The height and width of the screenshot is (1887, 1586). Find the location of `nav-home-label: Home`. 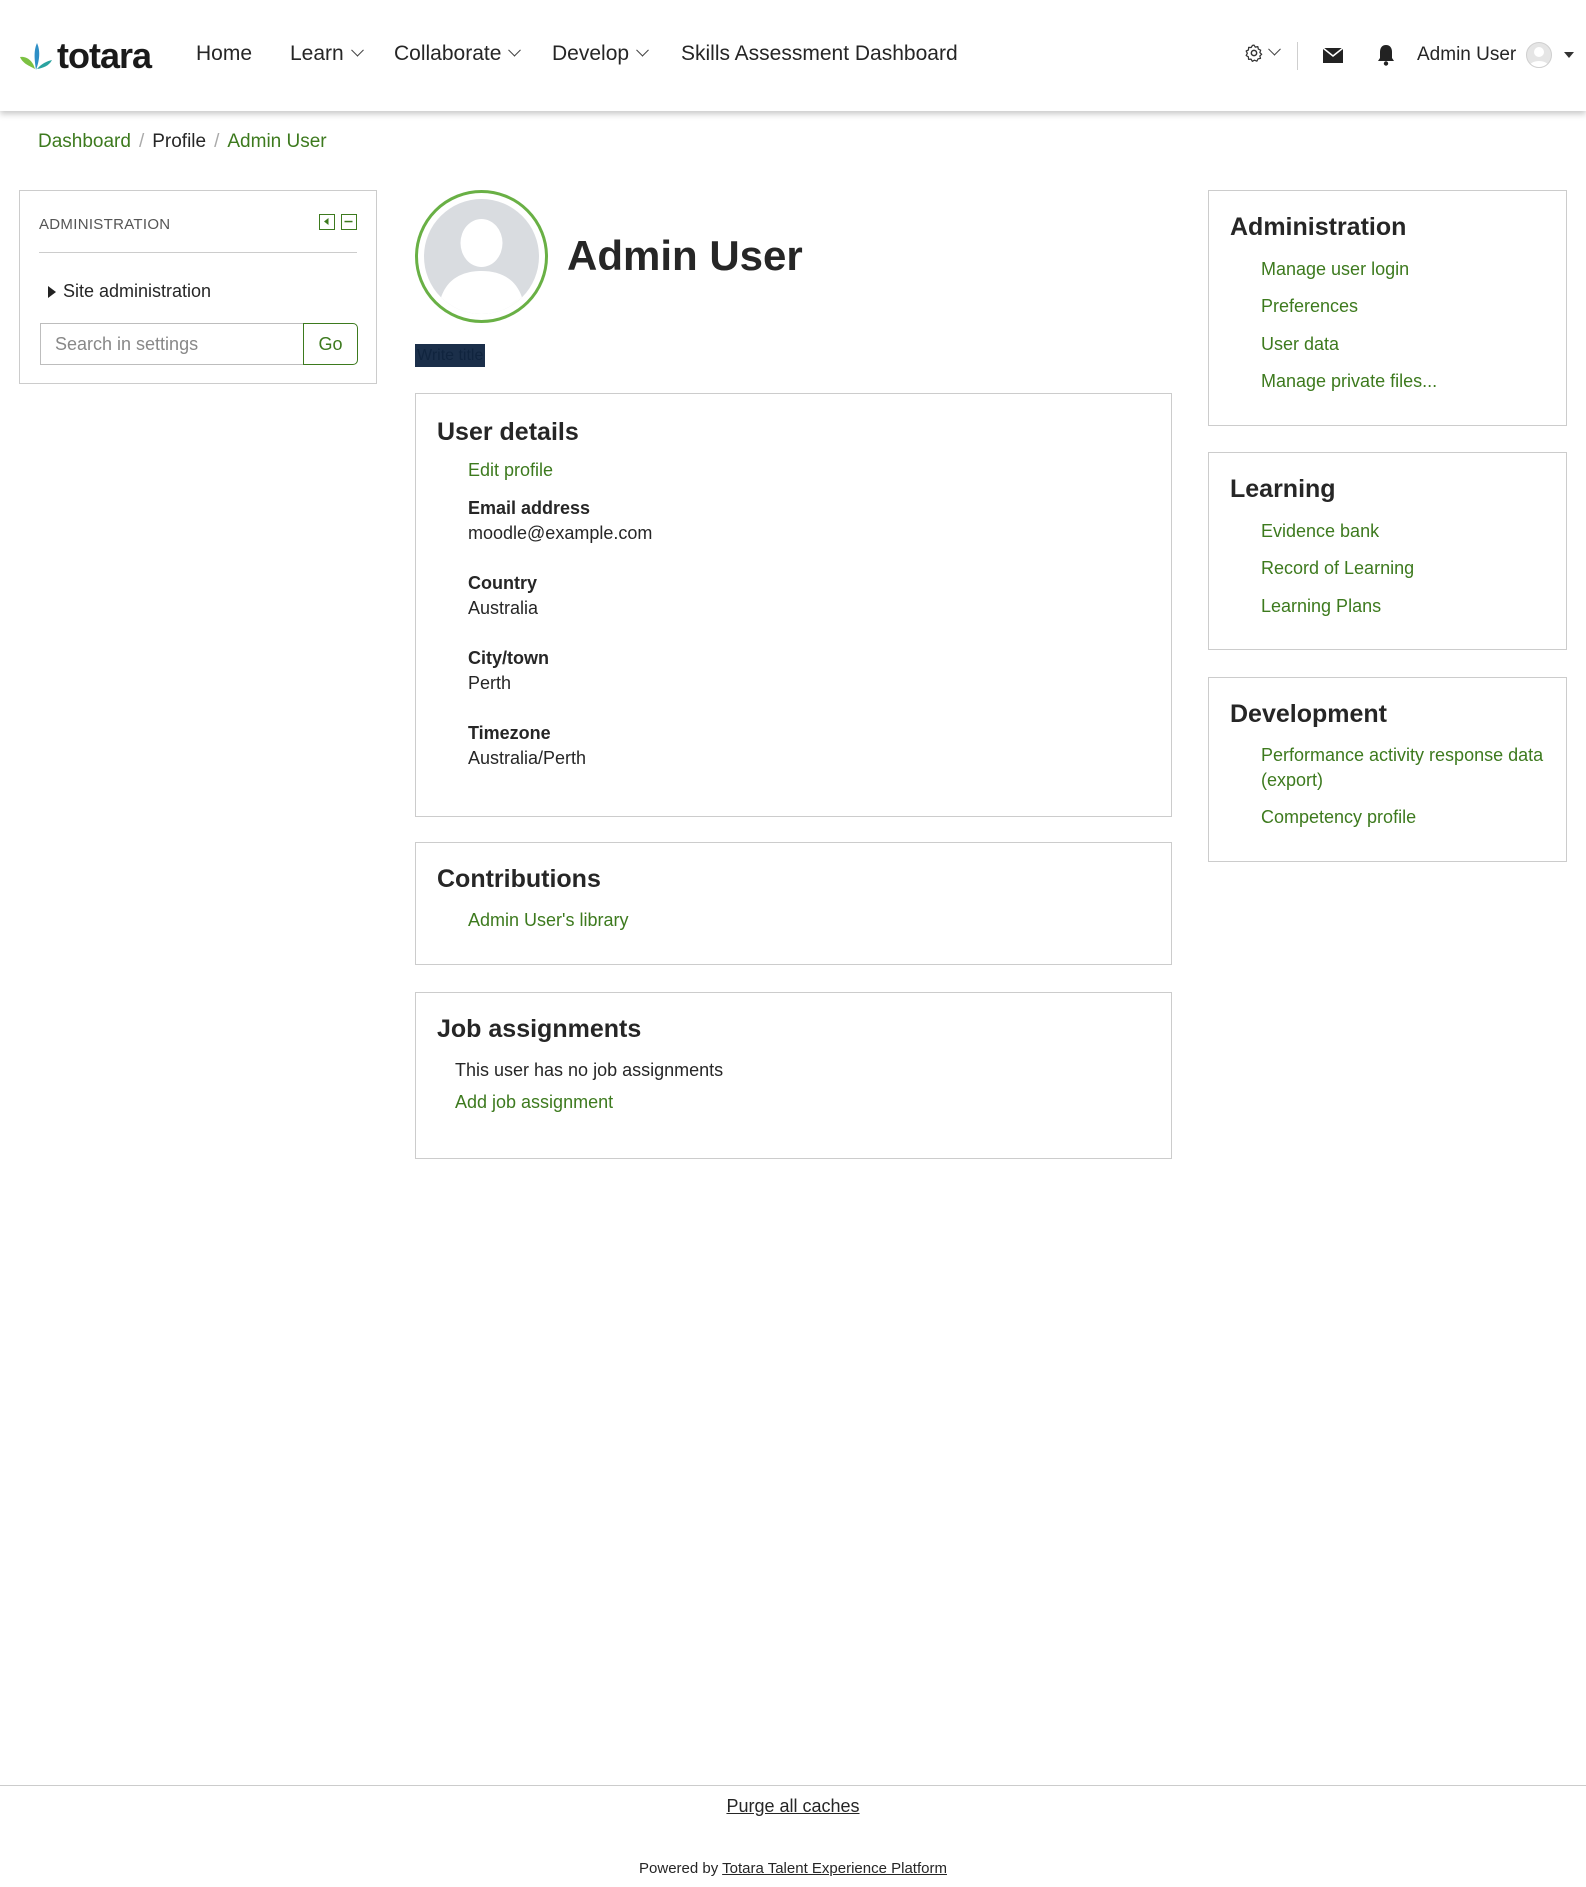

nav-home-label: Home is located at coordinates (224, 53).